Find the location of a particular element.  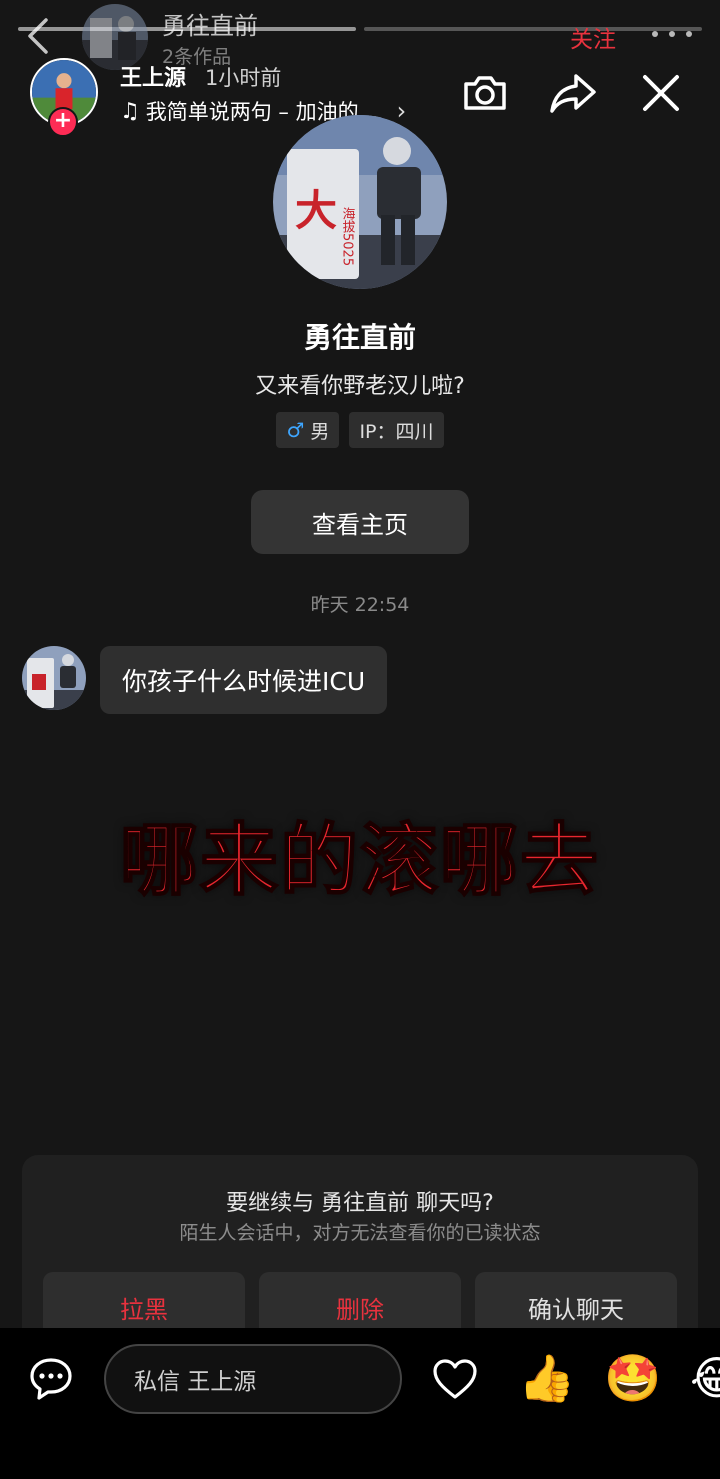

share-button is located at coordinates (573, 93).